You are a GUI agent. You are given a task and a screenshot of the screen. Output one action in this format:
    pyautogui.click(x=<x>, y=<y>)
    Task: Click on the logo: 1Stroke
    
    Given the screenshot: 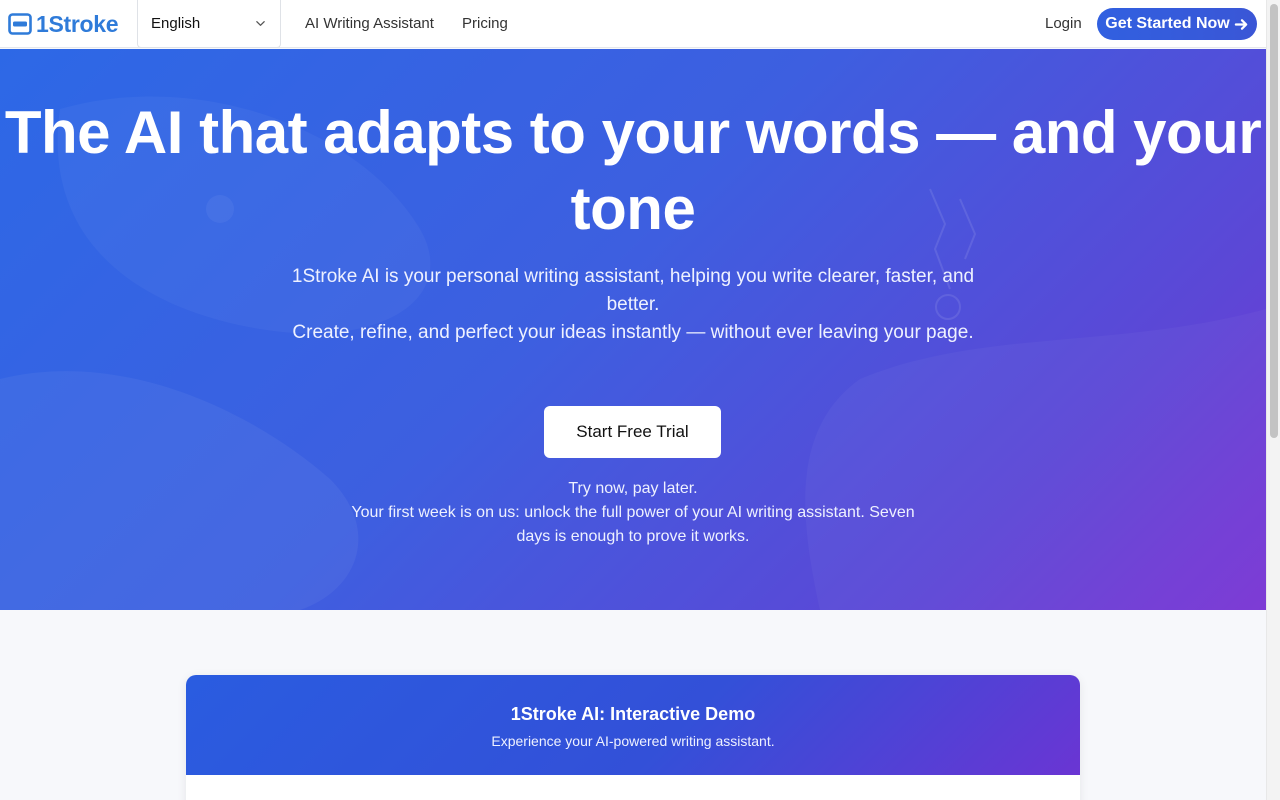 What is the action you would take?
    pyautogui.click(x=63, y=24)
    